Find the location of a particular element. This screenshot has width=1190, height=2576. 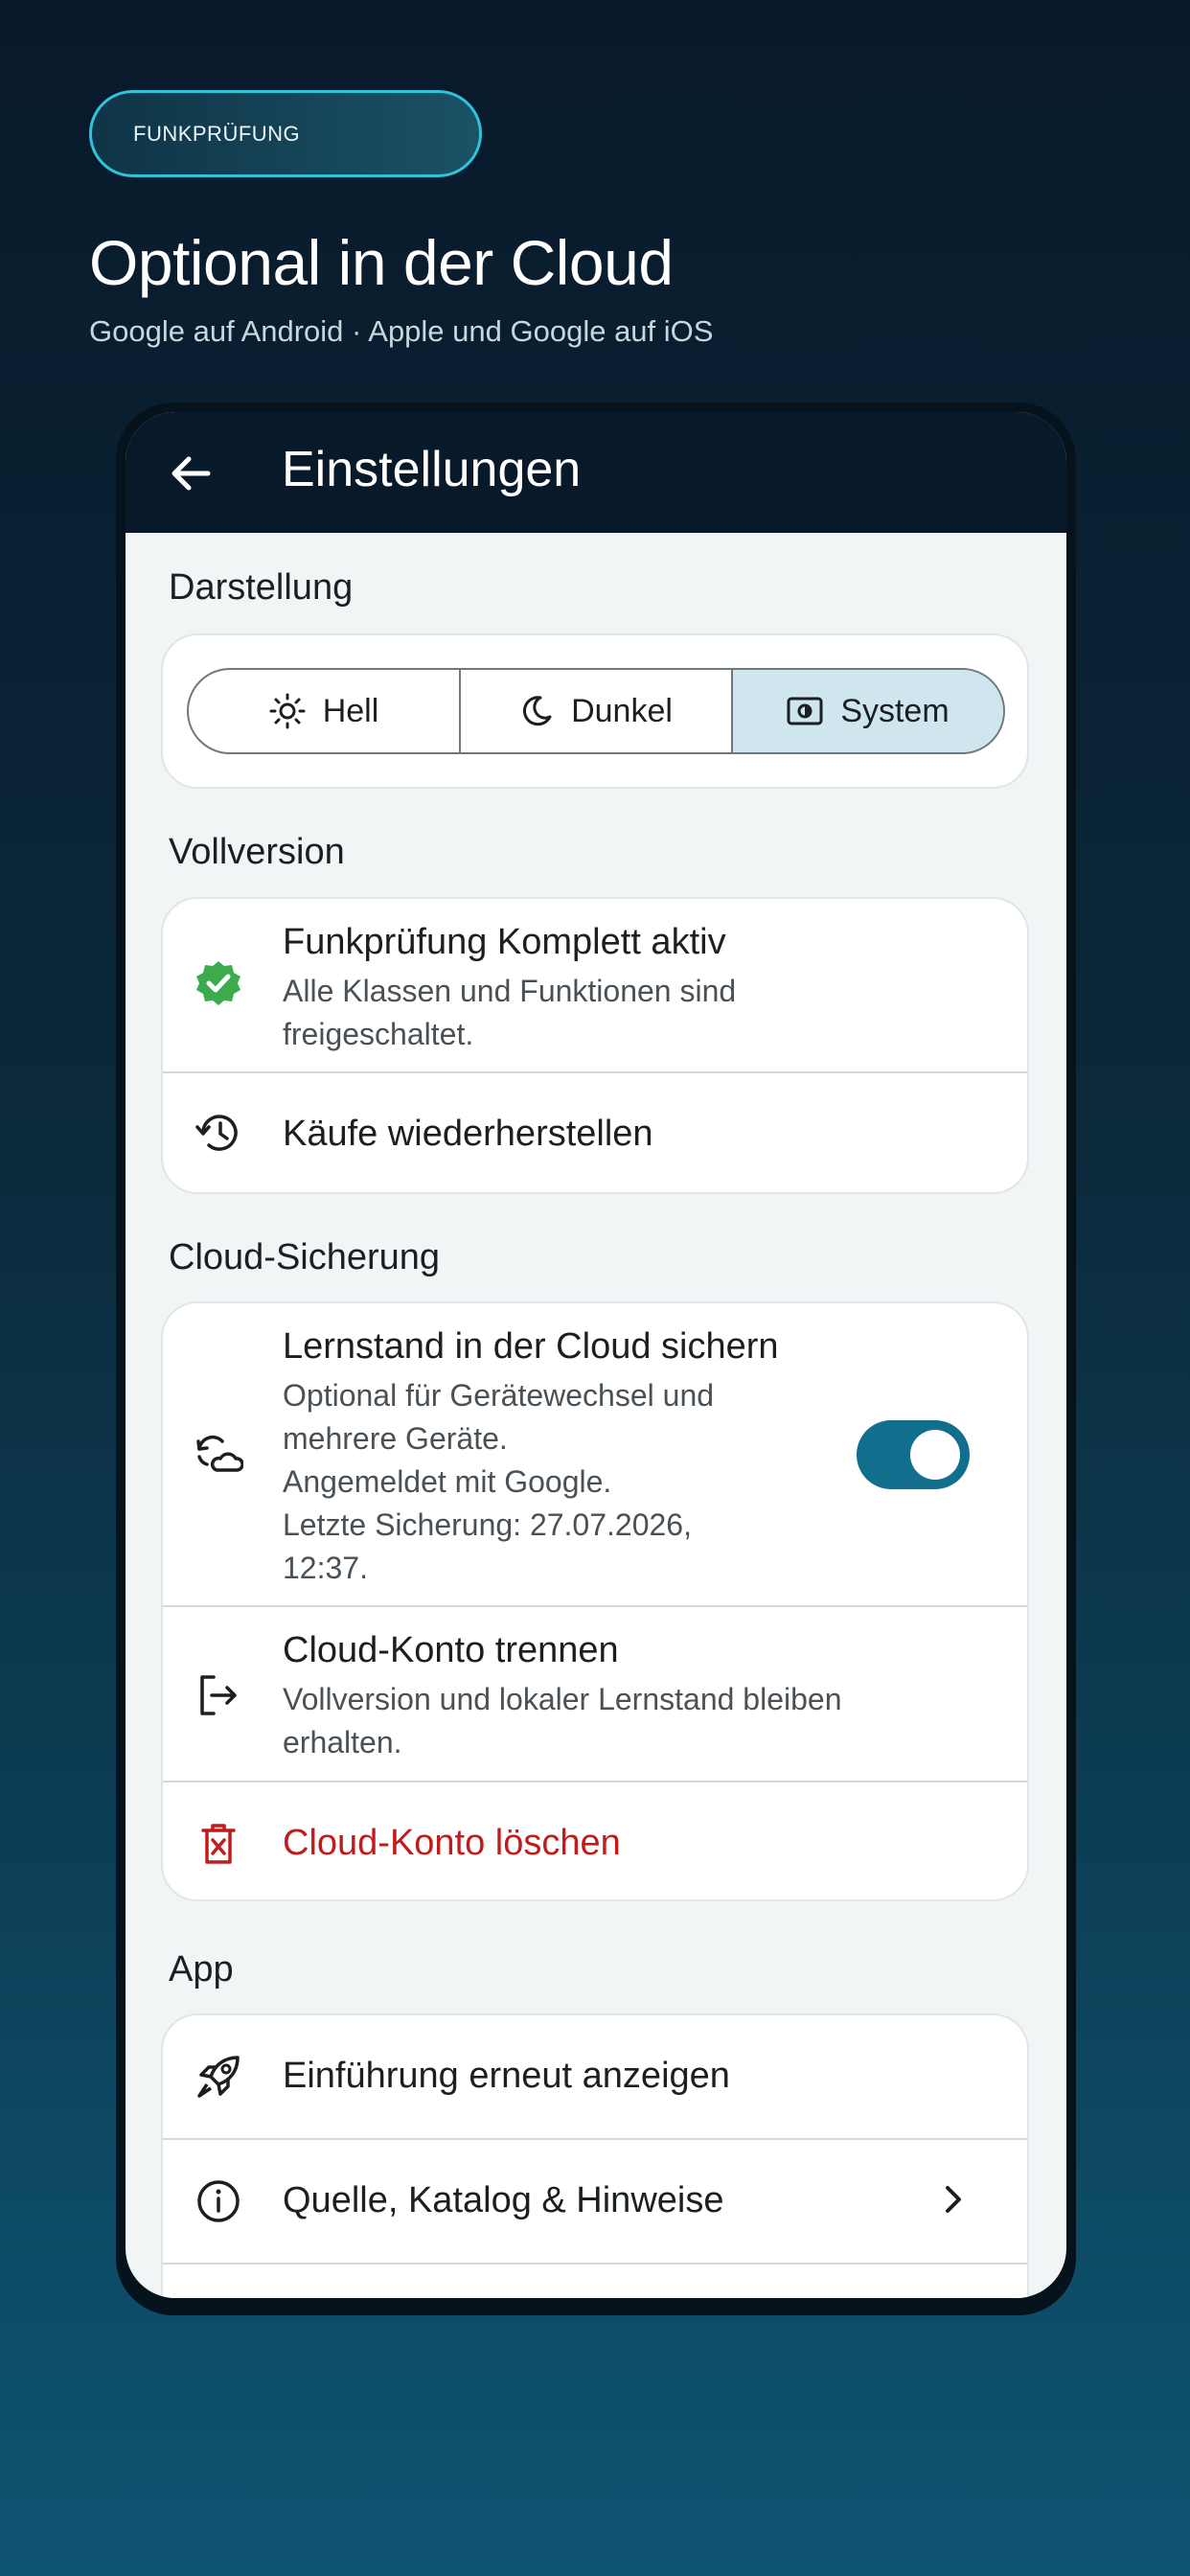

chevron-right-icon is located at coordinates (953, 2199).